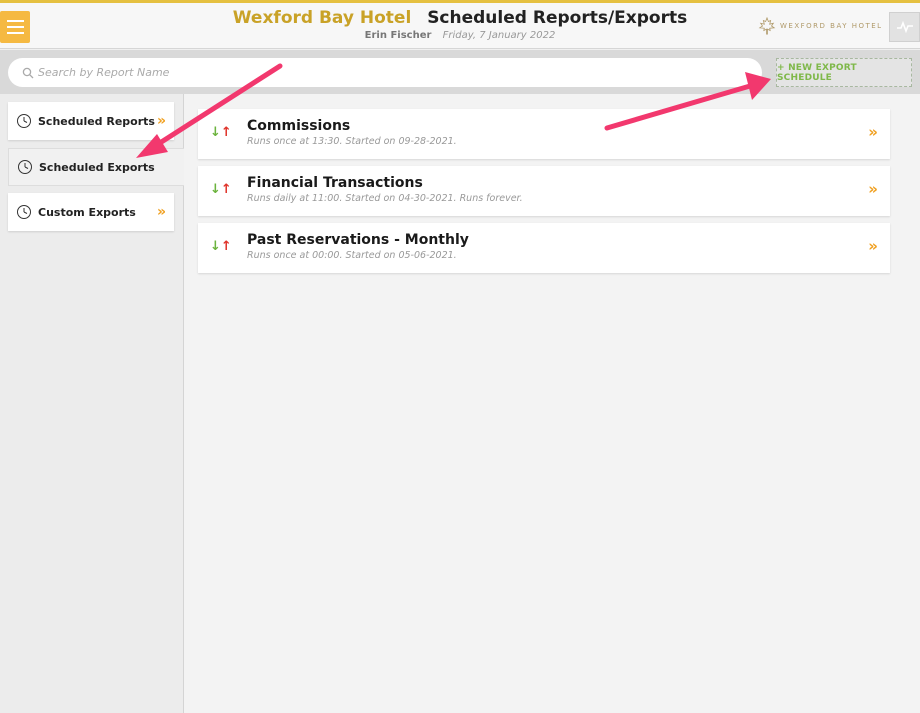  What do you see at coordinates (398, 35) in the screenshot?
I see `user-name: Erin Fischer` at bounding box center [398, 35].